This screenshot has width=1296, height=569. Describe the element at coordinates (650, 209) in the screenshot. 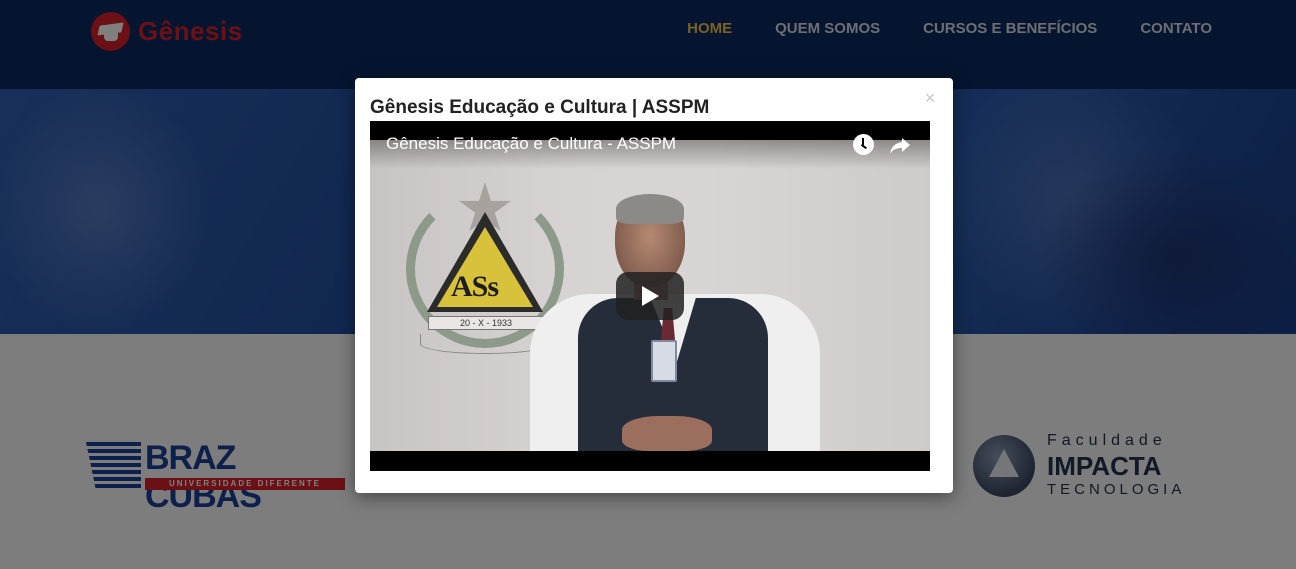

I see `speaker-hair` at that location.